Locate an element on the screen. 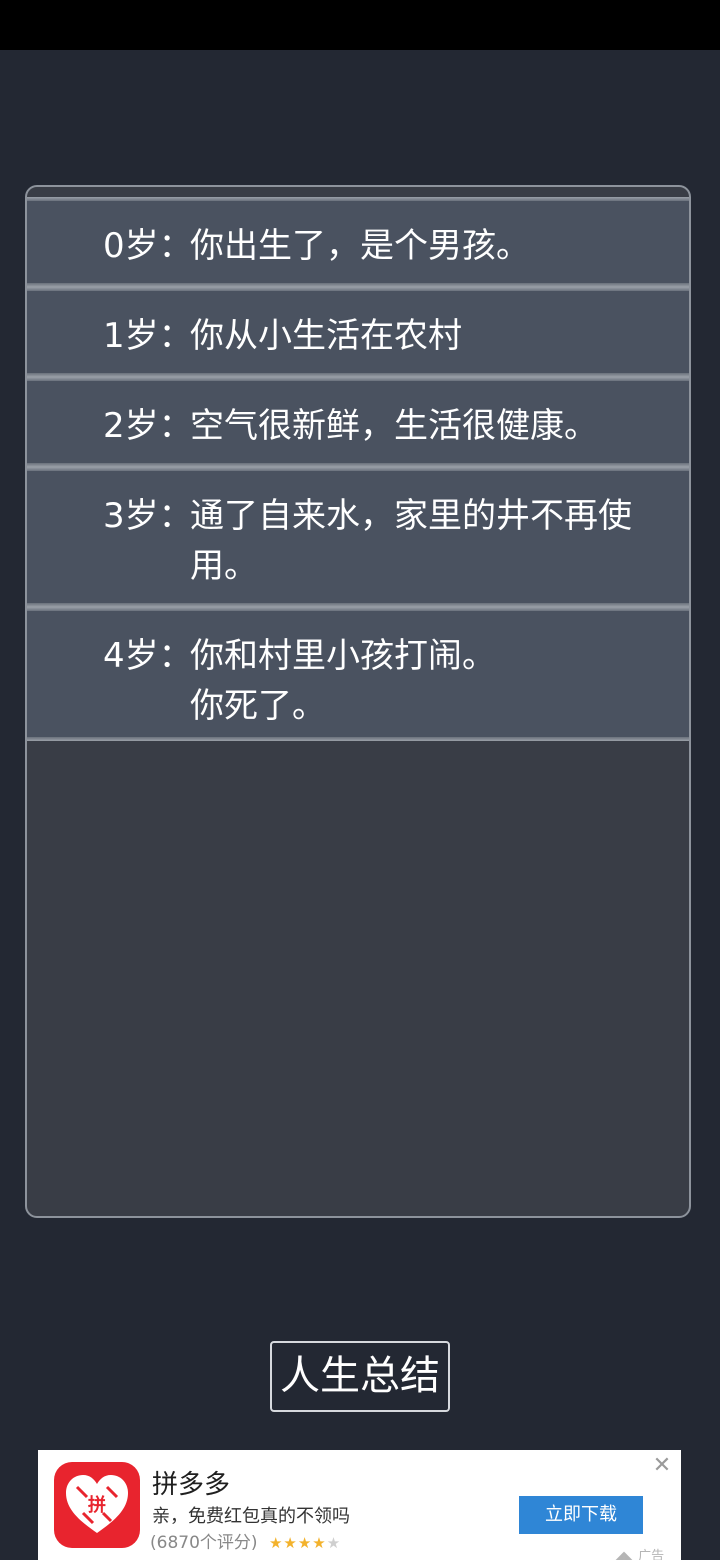  close-icon: ✕ is located at coordinates (662, 1466).